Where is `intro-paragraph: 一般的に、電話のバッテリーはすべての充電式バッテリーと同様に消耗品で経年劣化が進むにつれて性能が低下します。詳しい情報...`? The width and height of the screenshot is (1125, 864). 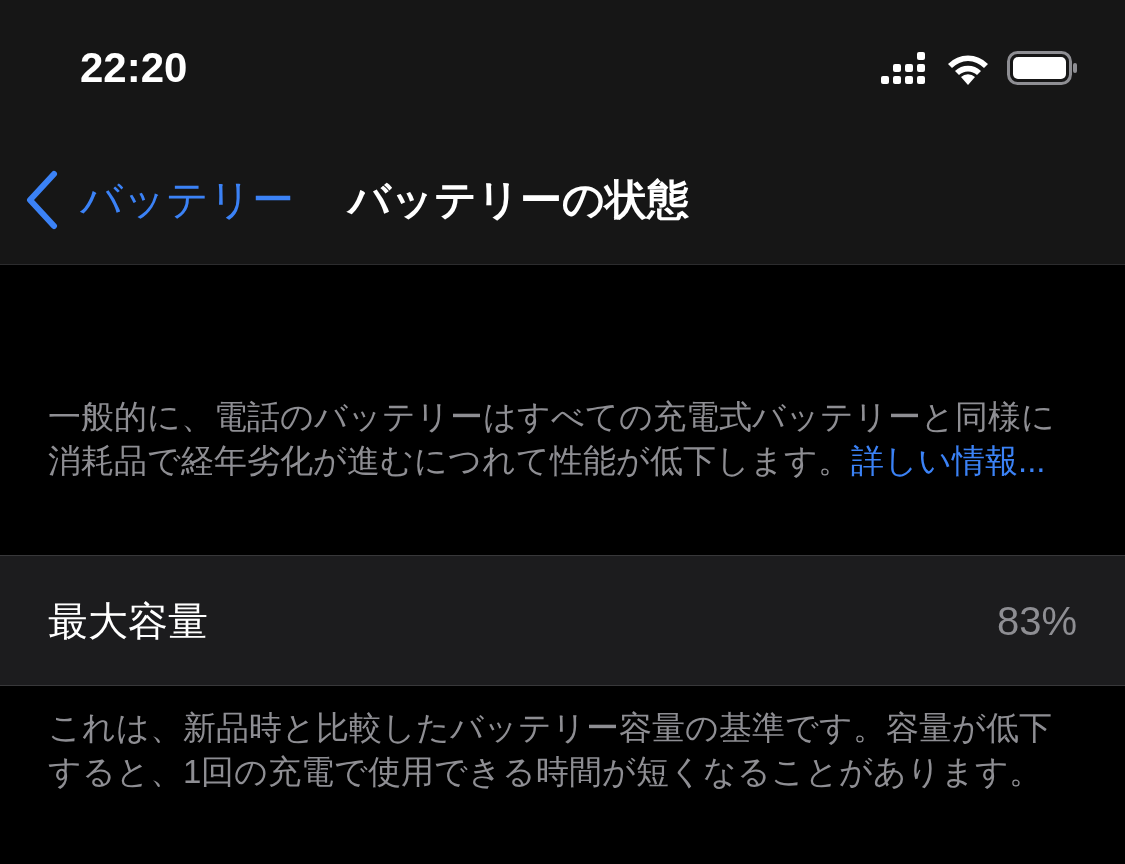
intro-paragraph: 一般的に、電話のバッテリーはすべての充電式バッテリーと同様に消耗品で経年劣化が進むにつれて性能が低下します。詳しい情報... is located at coordinates (551, 439).